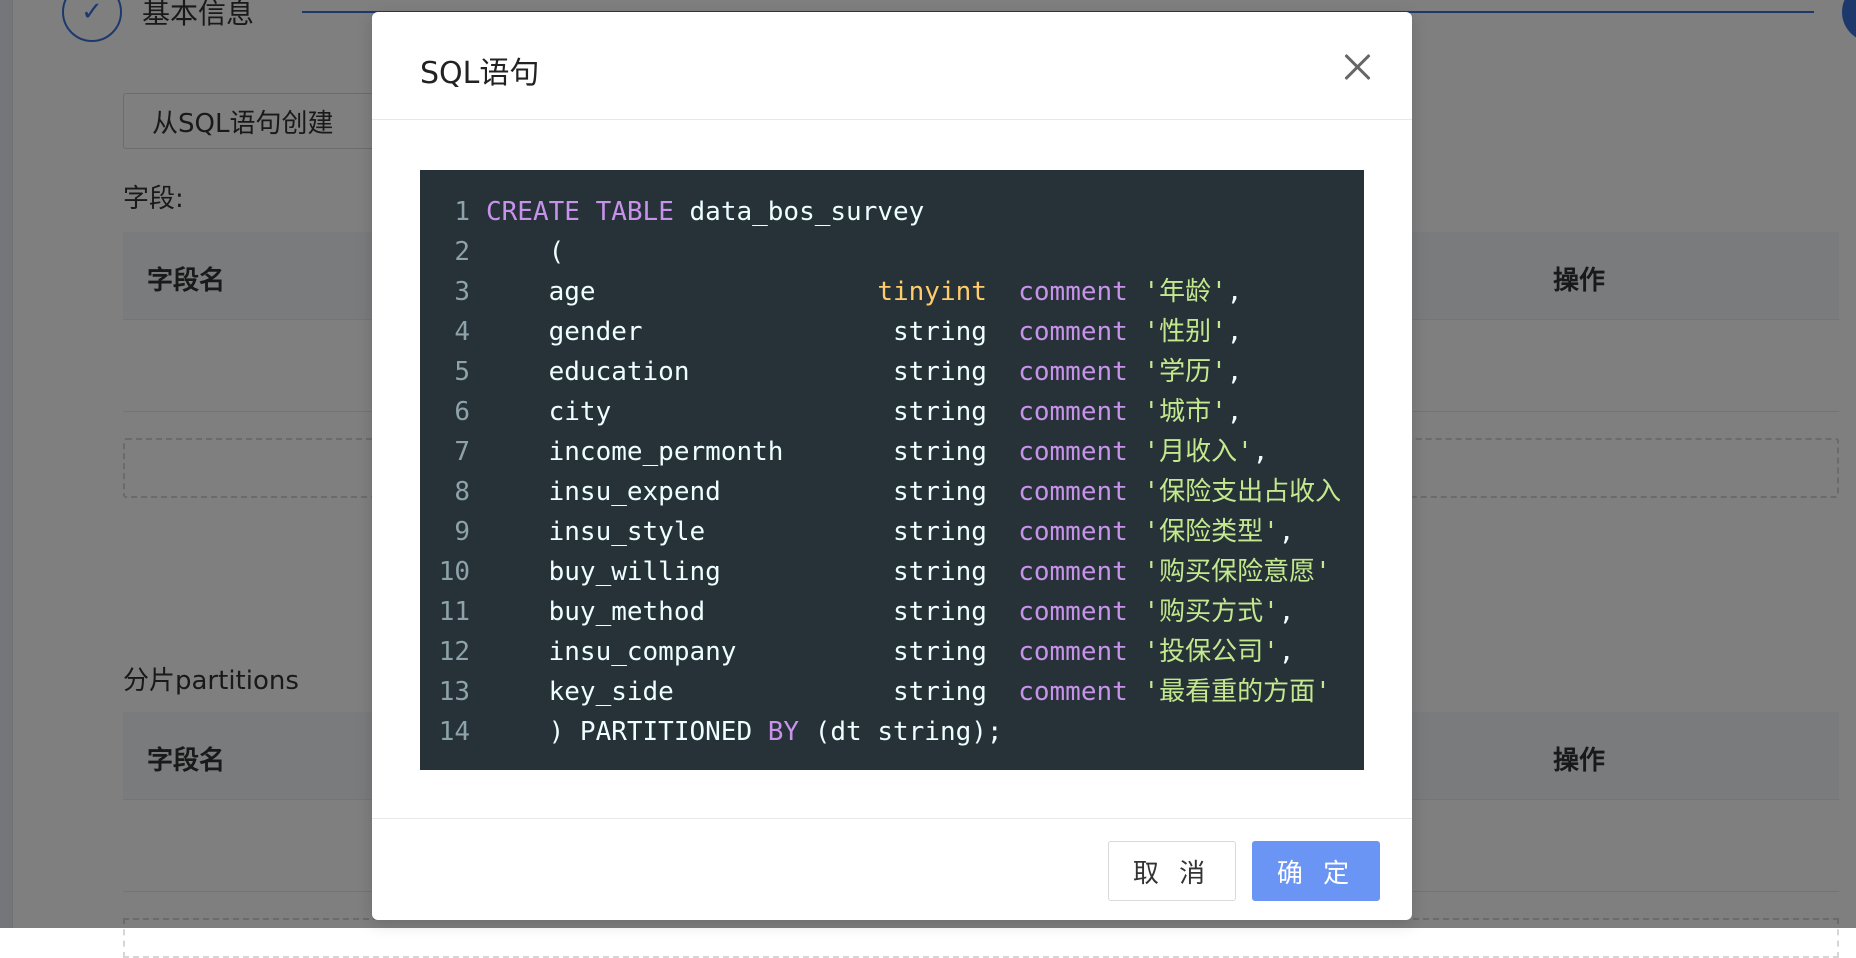  I want to click on line-number: 1, so click(462, 212).